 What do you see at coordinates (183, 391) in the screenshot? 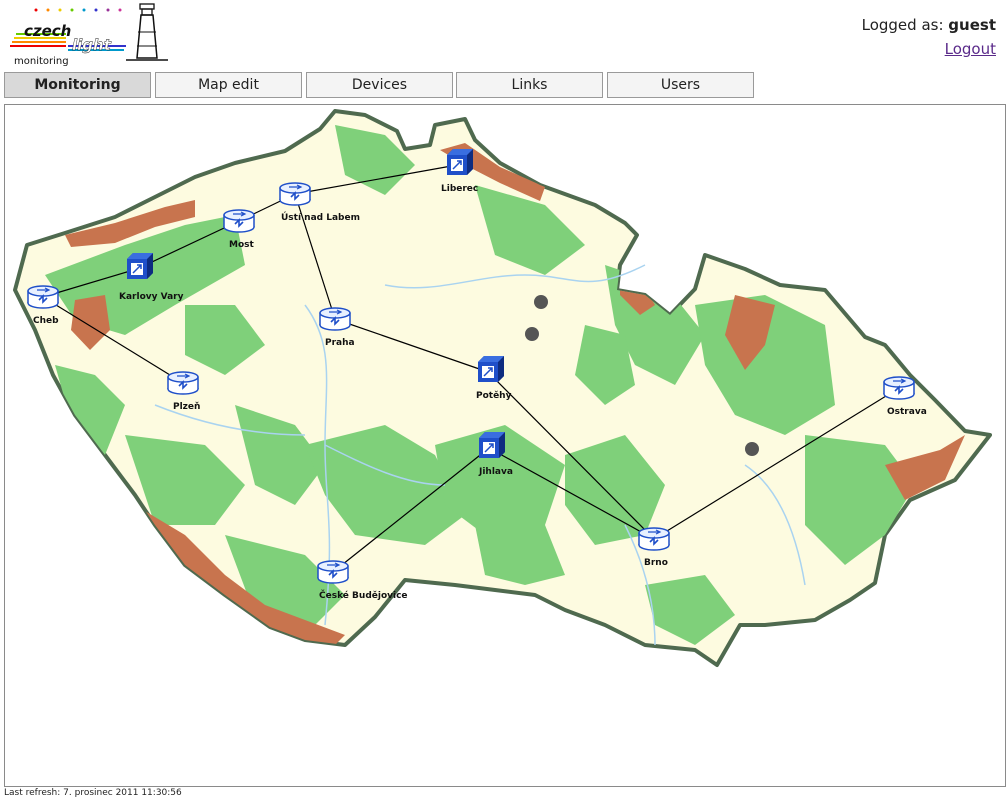
I see `node-plzen: Plzeň` at bounding box center [183, 391].